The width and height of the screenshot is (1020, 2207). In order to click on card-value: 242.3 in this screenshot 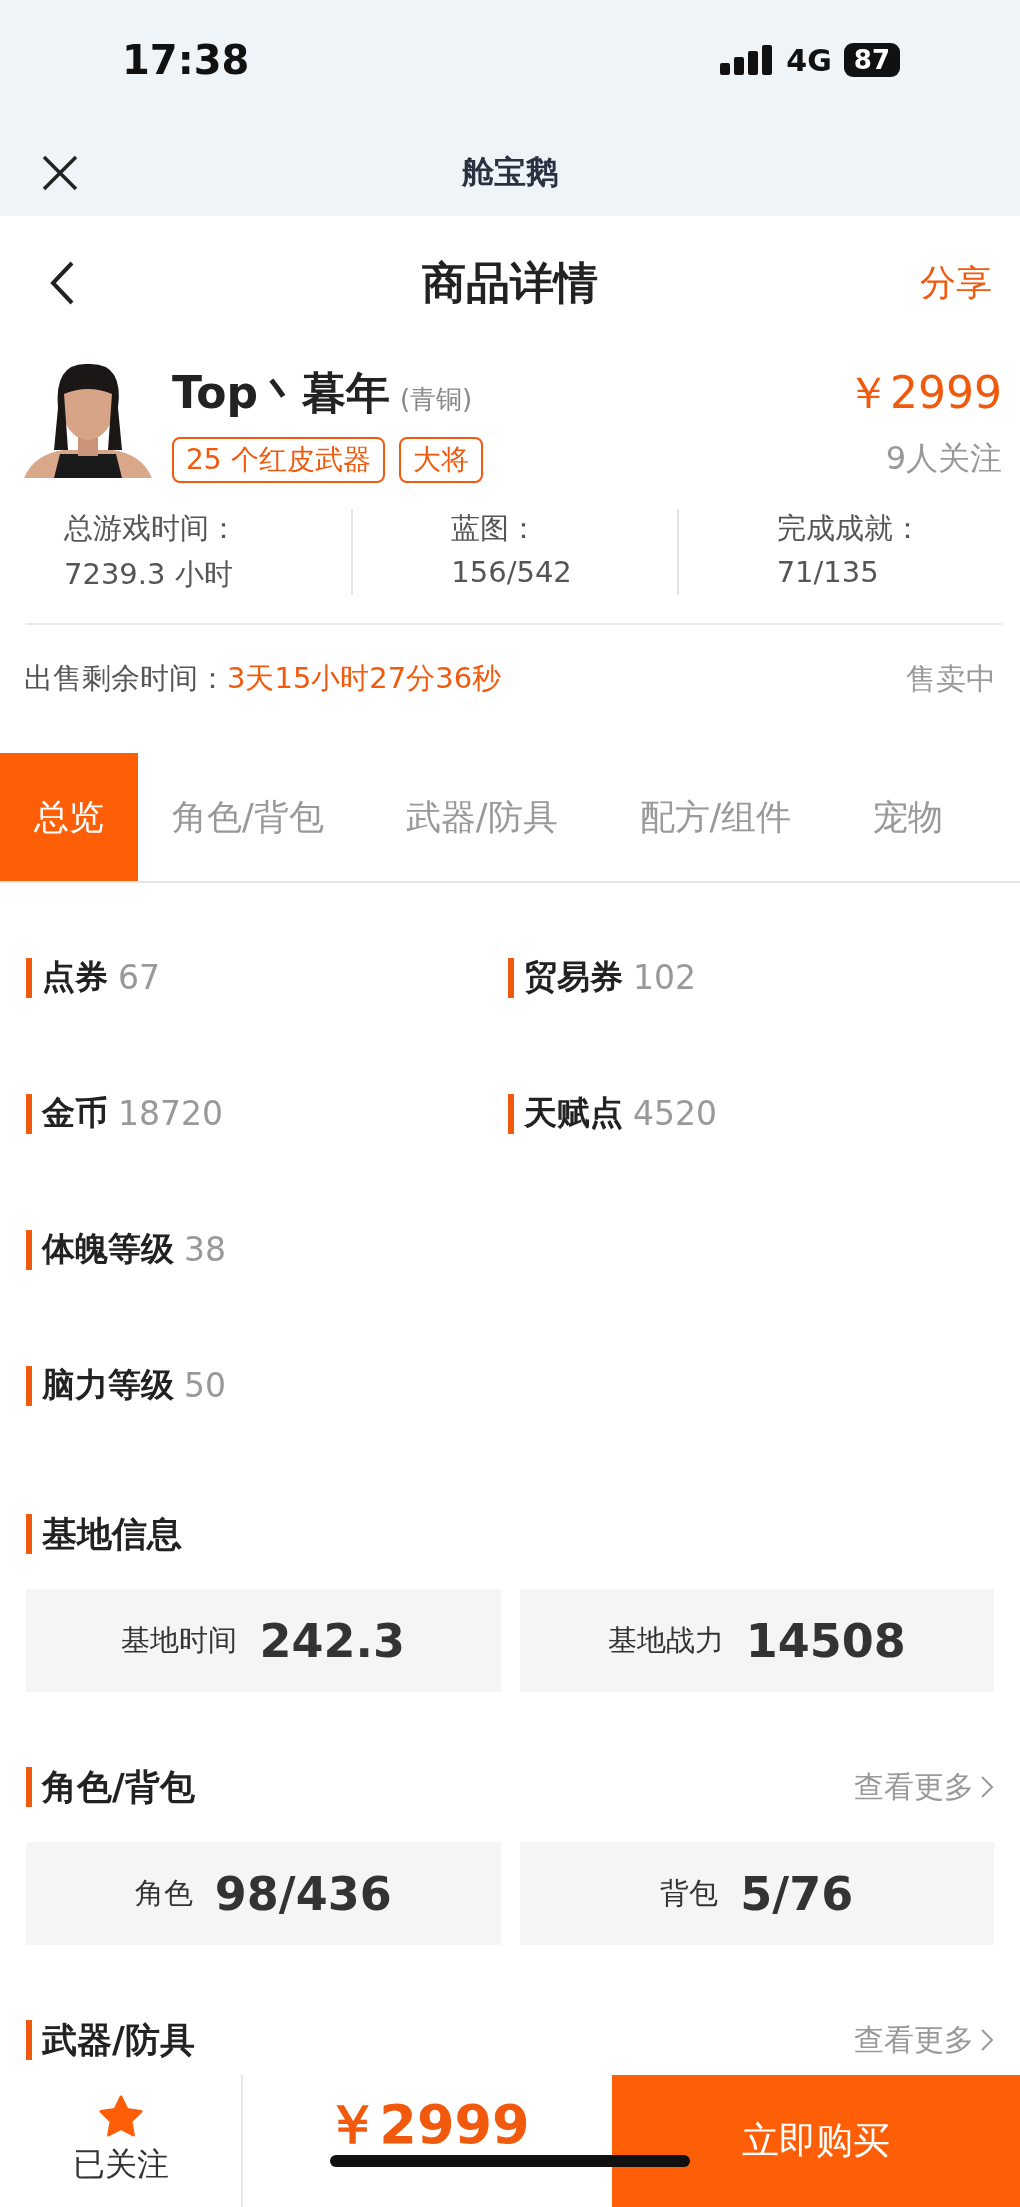, I will do `click(332, 1640)`.